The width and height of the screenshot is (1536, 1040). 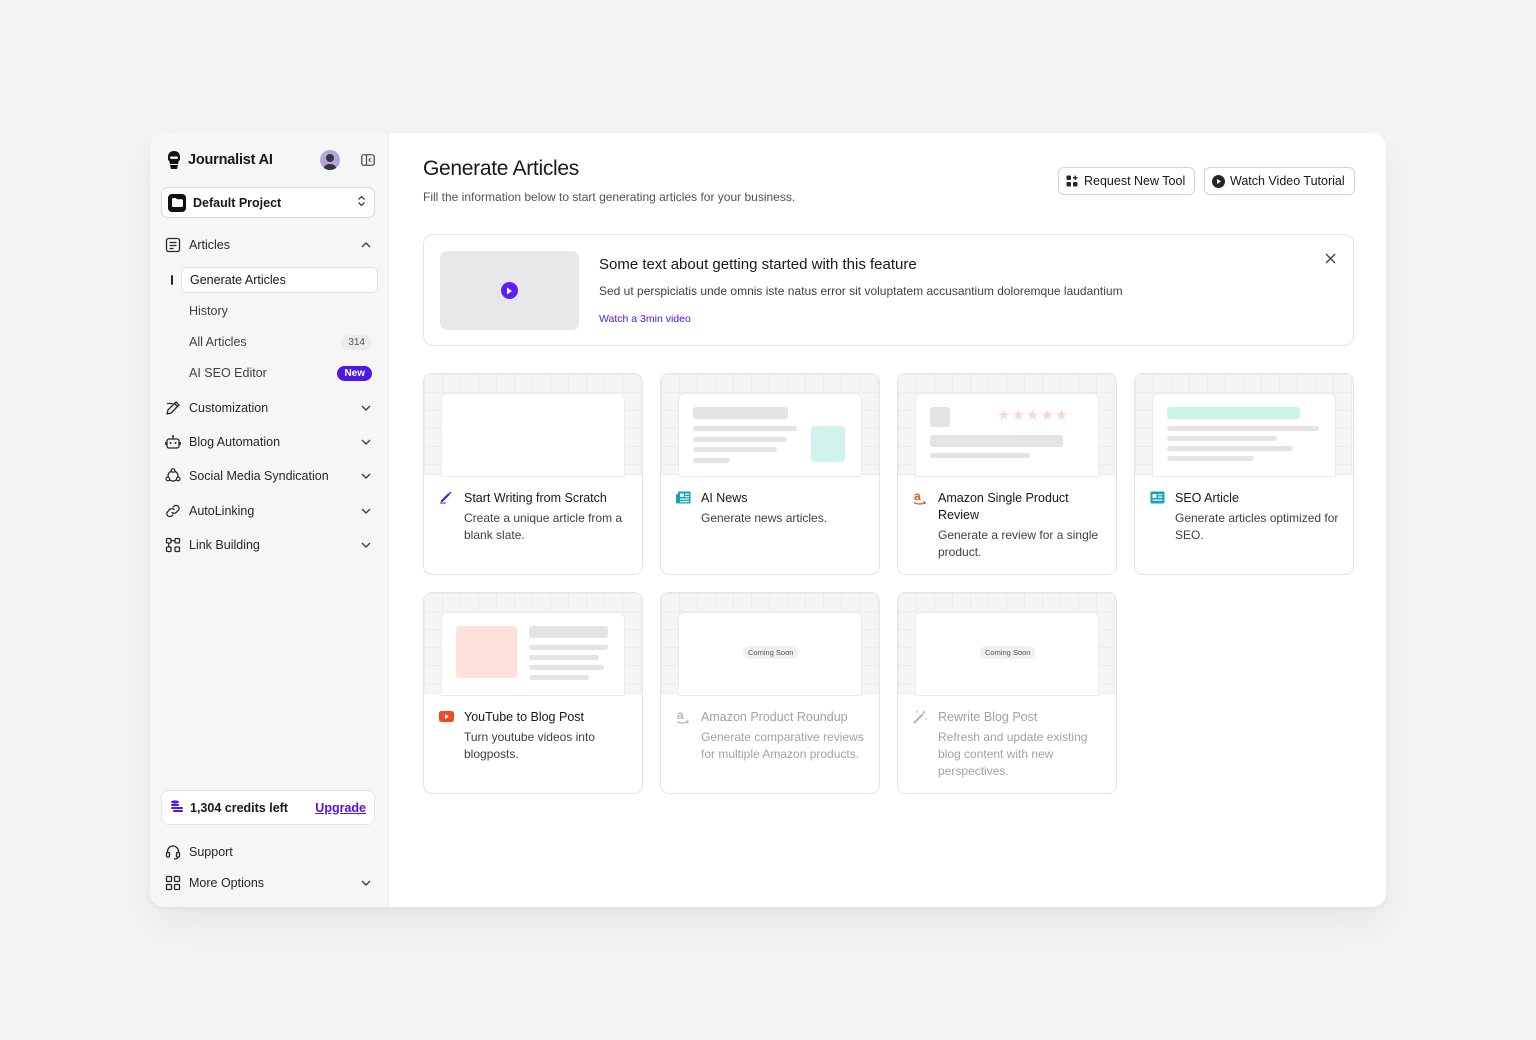 What do you see at coordinates (228, 373) in the screenshot?
I see `sidebar-item-label: AI SEO Editor` at bounding box center [228, 373].